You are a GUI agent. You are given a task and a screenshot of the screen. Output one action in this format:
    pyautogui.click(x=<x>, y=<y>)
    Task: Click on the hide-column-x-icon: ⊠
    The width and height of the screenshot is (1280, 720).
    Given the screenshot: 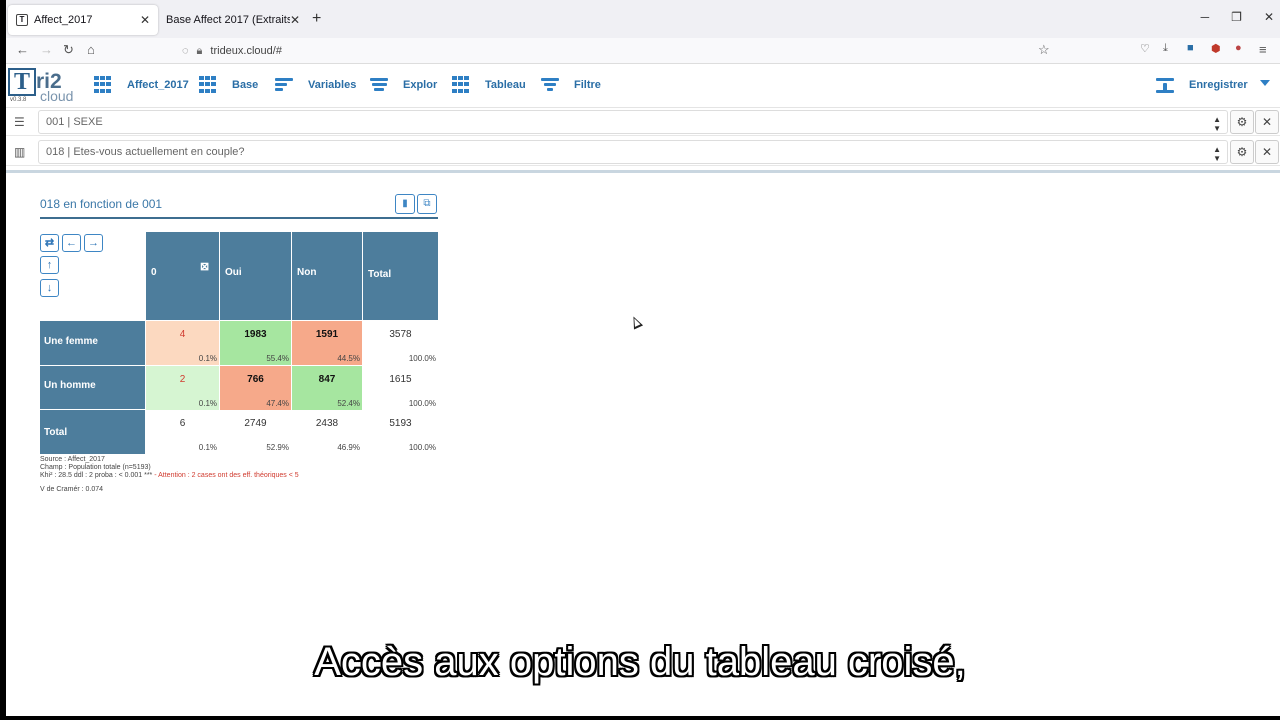 What is the action you would take?
    pyautogui.click(x=204, y=266)
    